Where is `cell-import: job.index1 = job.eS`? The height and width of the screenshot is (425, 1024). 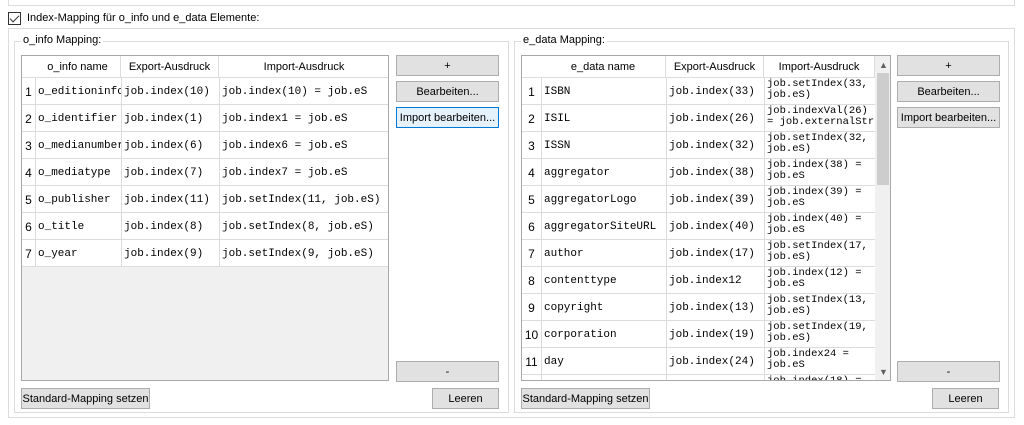 cell-import: job.index1 = job.eS is located at coordinates (303, 118).